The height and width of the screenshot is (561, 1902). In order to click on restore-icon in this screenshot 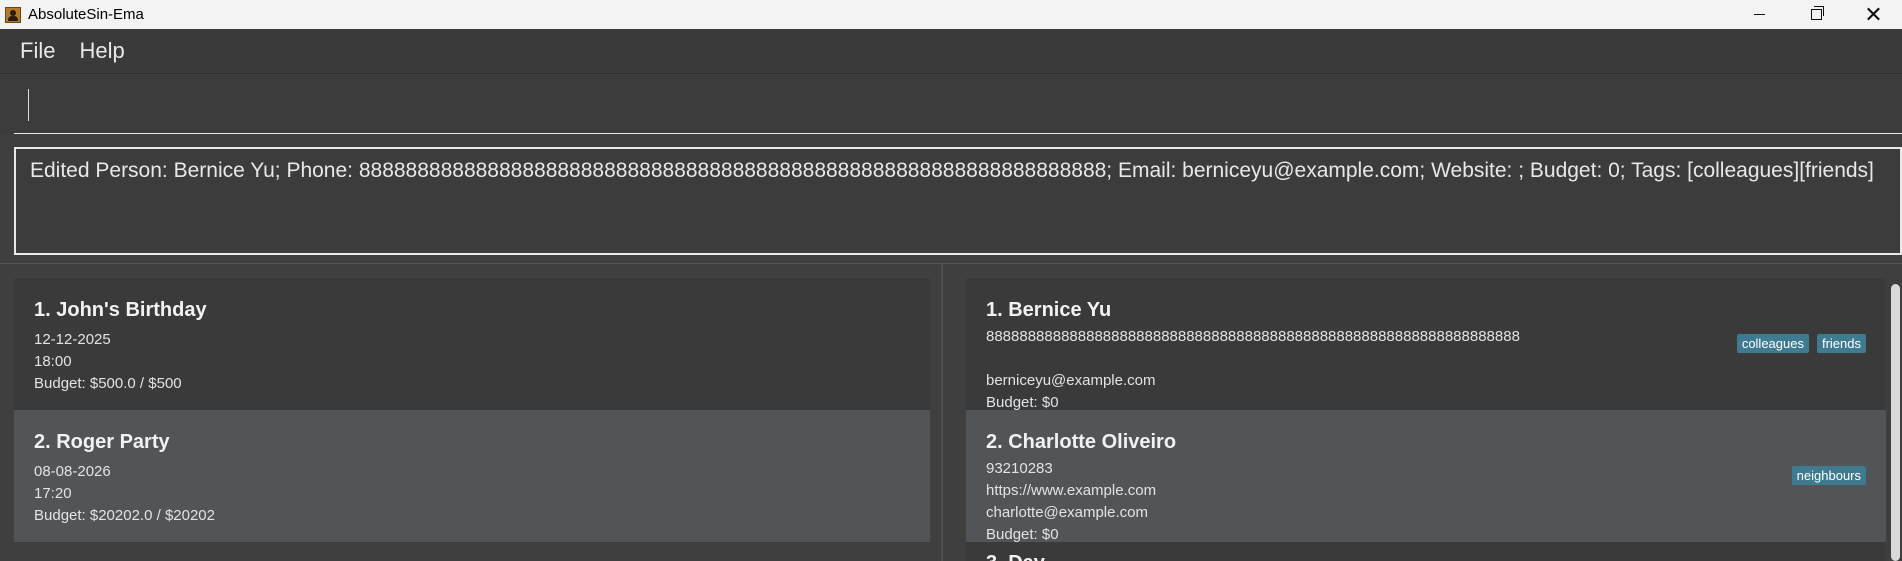, I will do `click(1817, 13)`.